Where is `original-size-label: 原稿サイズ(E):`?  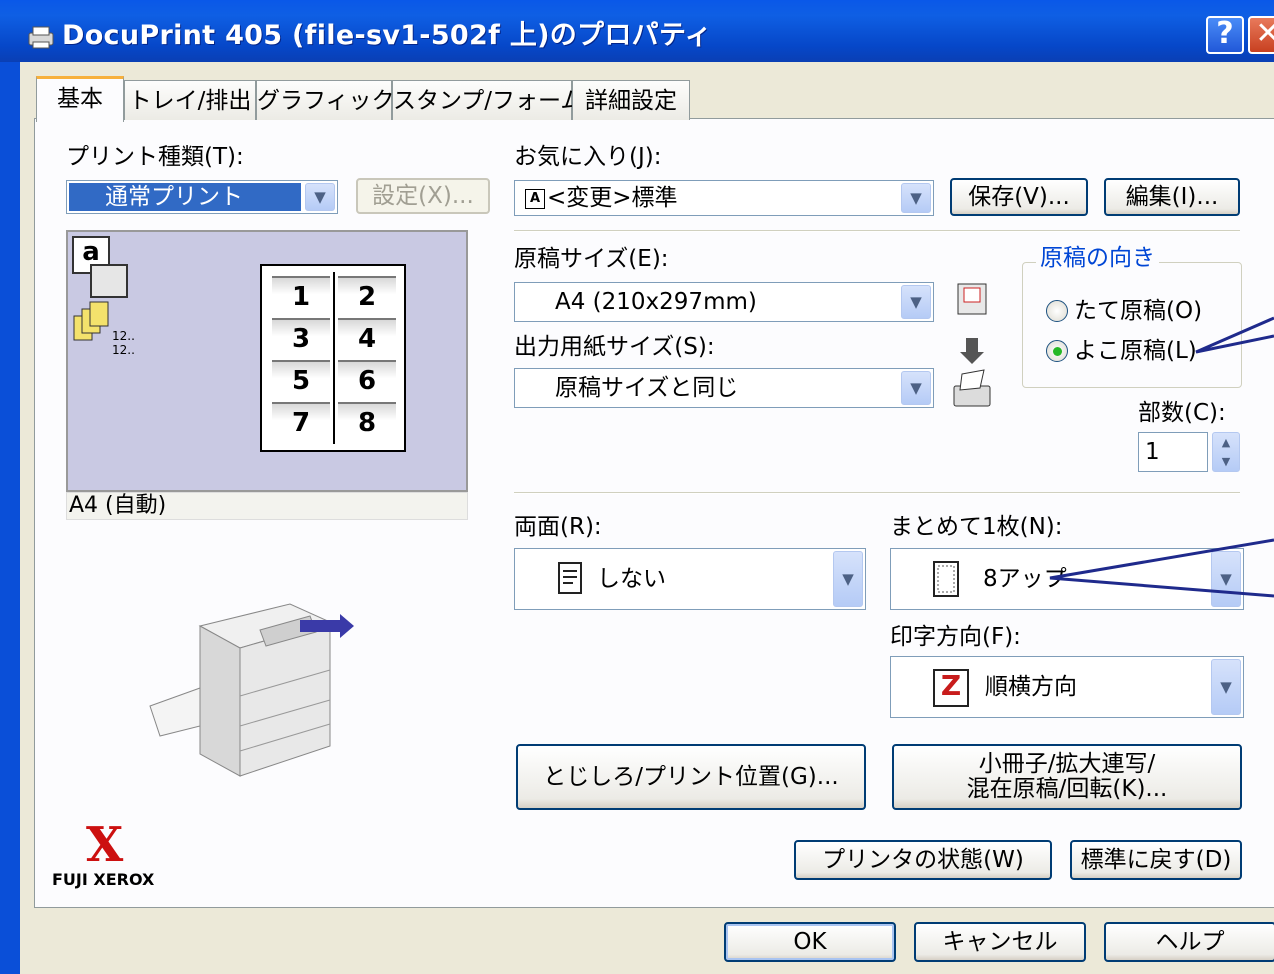 original-size-label: 原稿サイズ(E): is located at coordinates (591, 259).